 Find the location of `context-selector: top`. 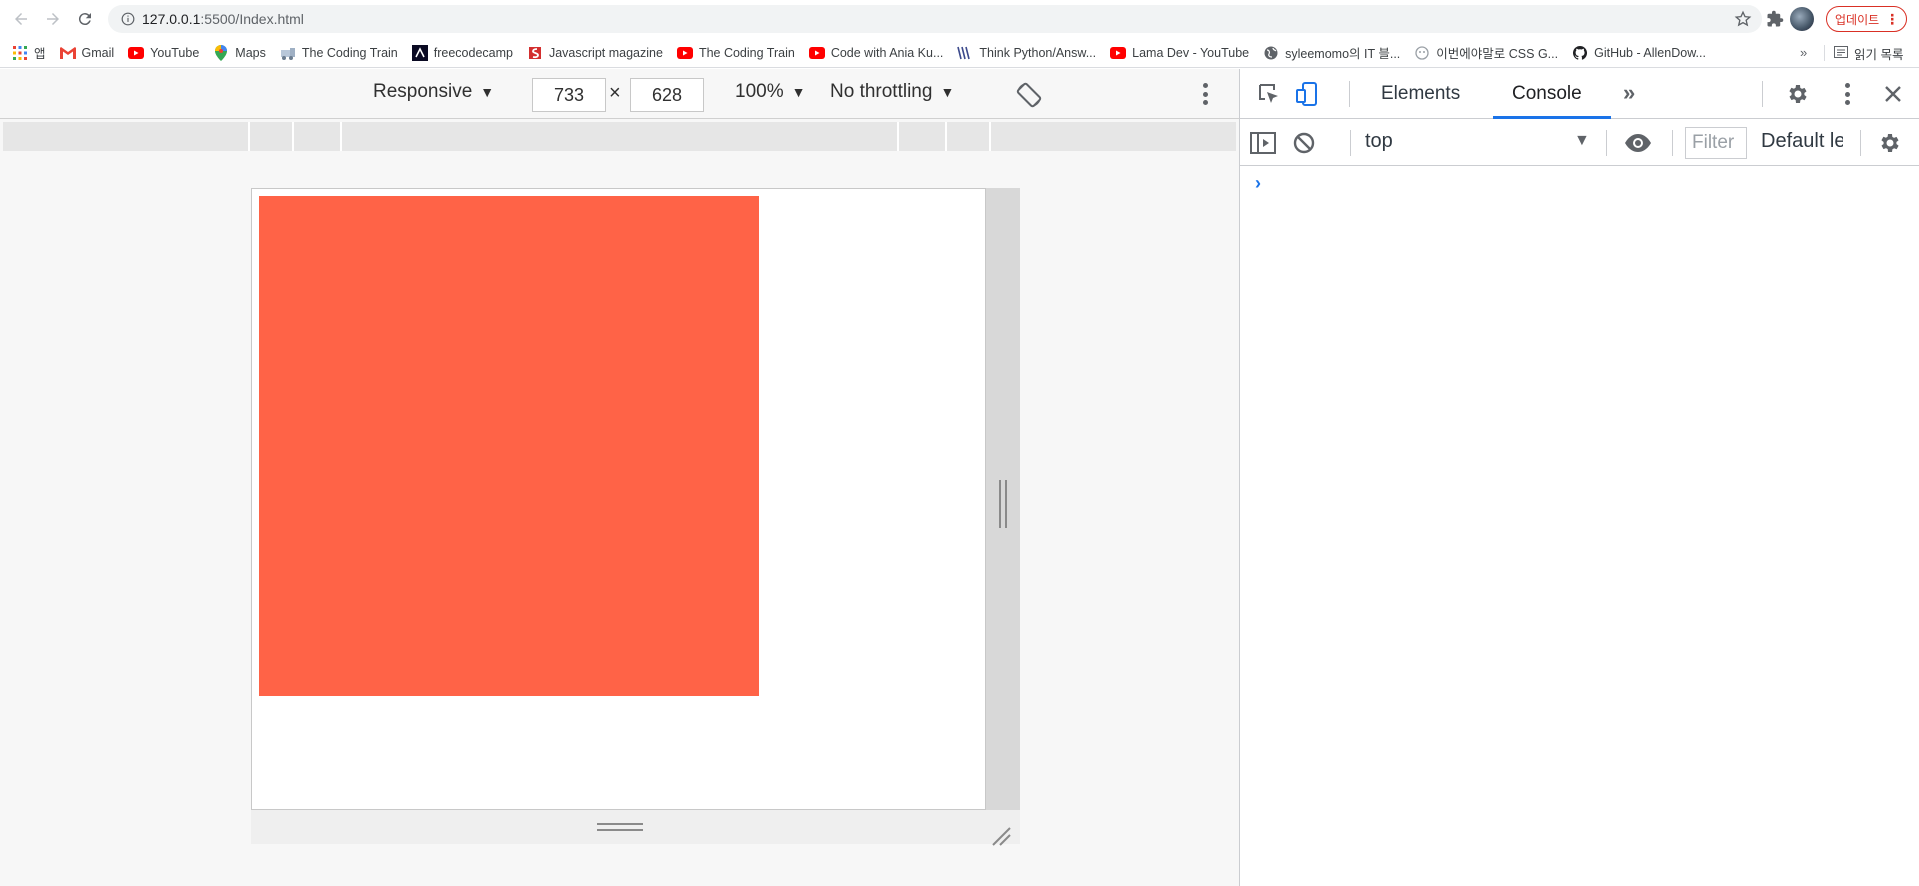

context-selector: top is located at coordinates (1379, 141).